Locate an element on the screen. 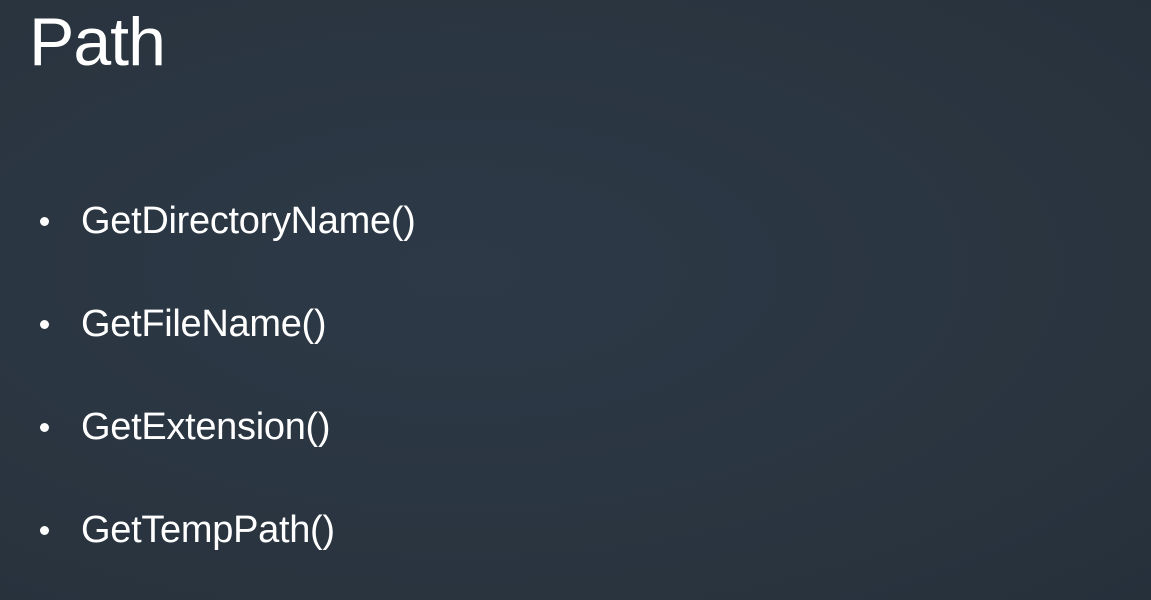  bullet-text: GetDirectoryName() is located at coordinates (248, 221).